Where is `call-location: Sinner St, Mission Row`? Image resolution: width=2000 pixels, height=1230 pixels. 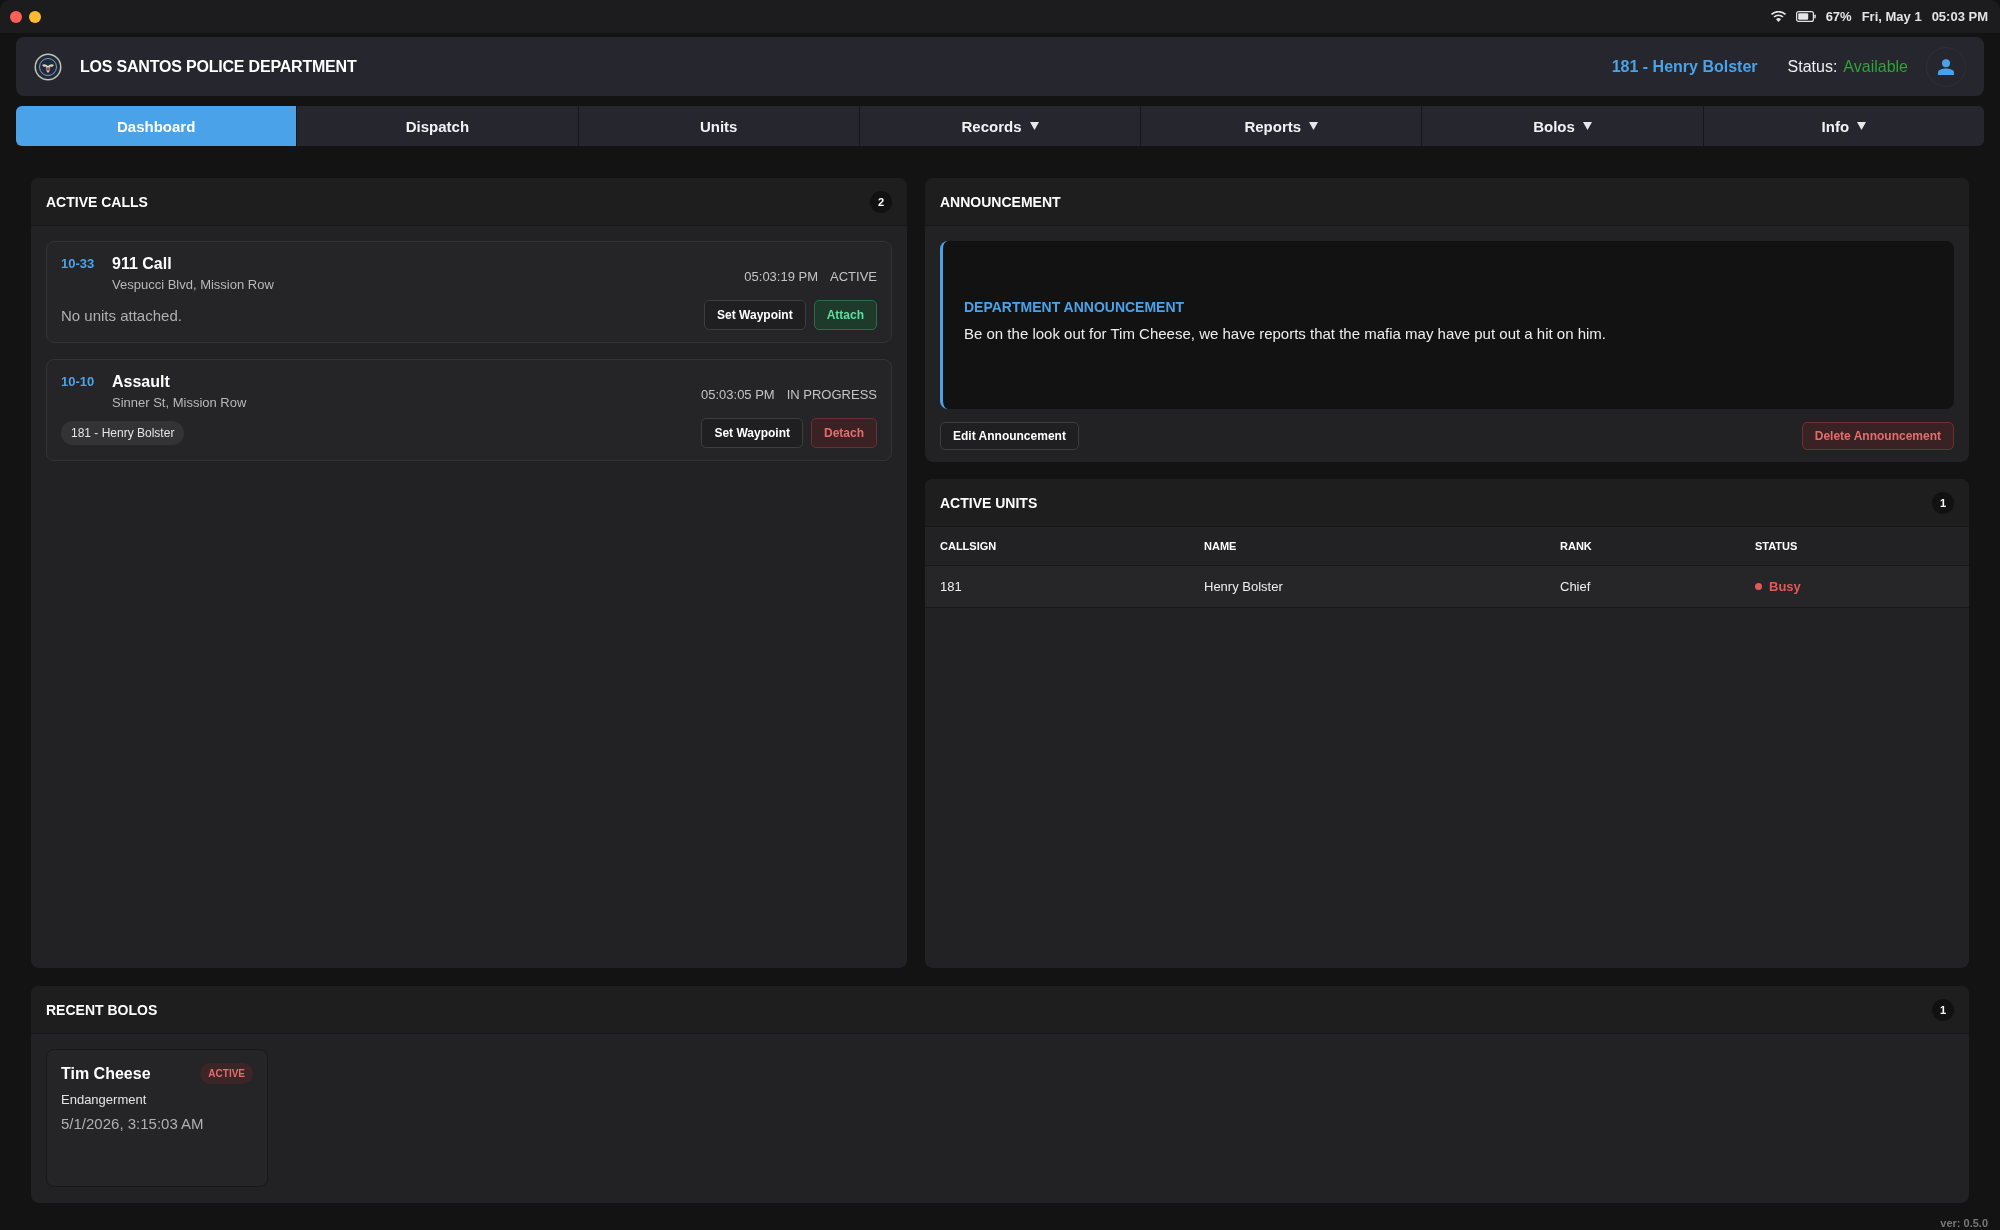
call-location: Sinner St, Mission Row is located at coordinates (179, 402).